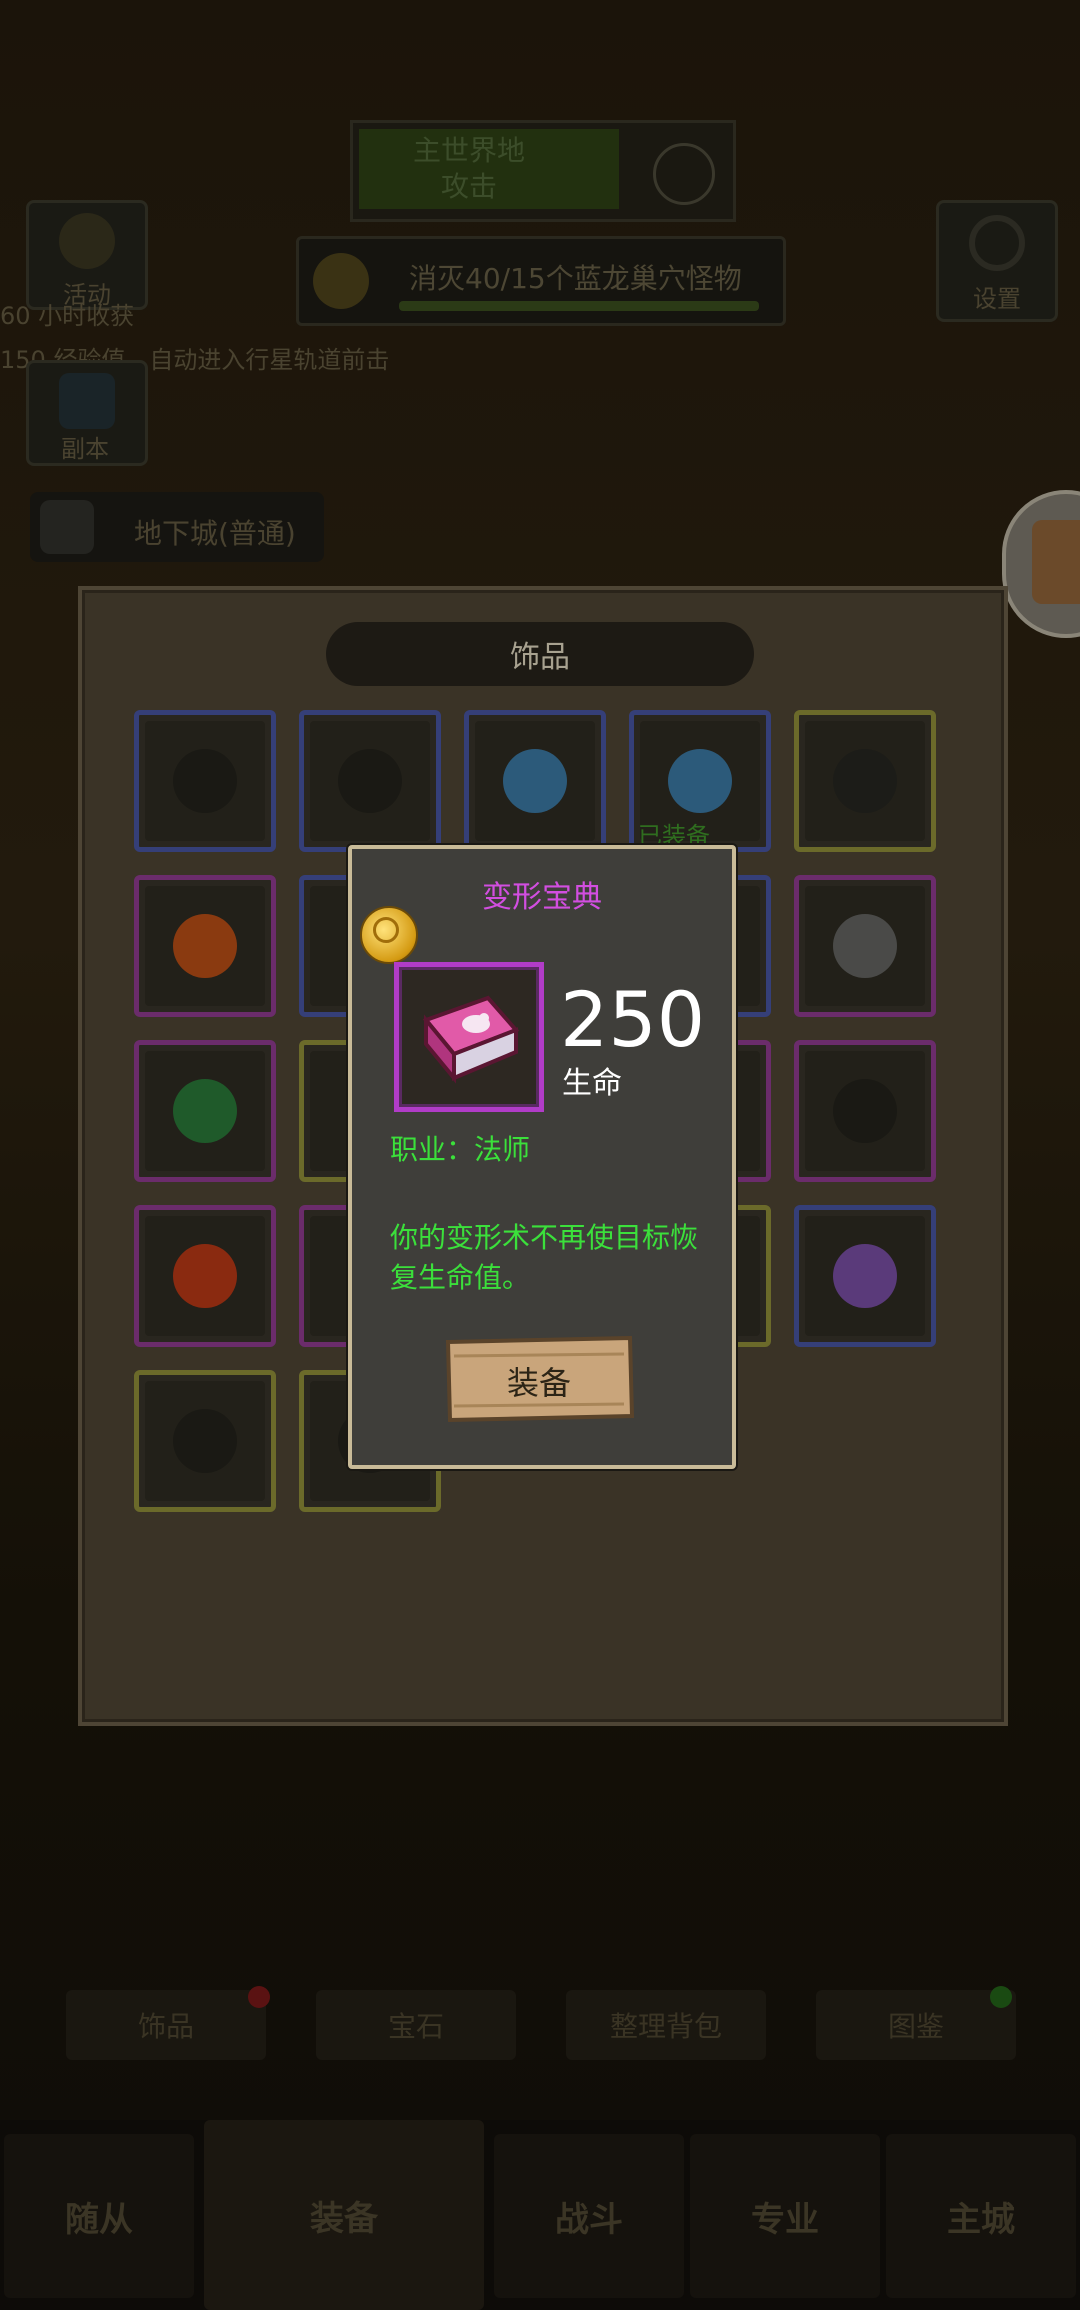 This screenshot has width=1080, height=2310. Describe the element at coordinates (543, 171) in the screenshot. I see `hunt-panel: 主世界地 攻击` at that location.